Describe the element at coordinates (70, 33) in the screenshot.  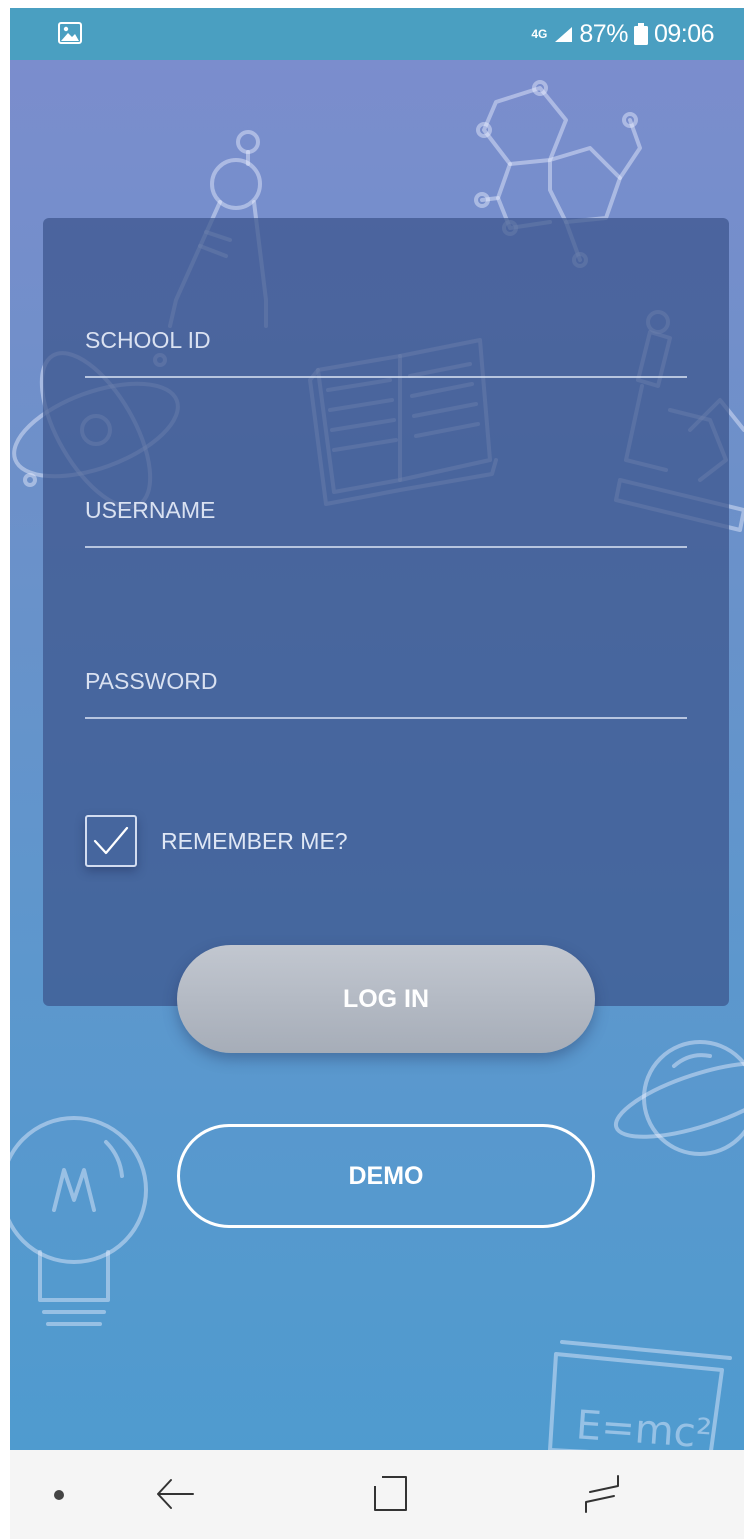
I see `image-notification-icon` at that location.